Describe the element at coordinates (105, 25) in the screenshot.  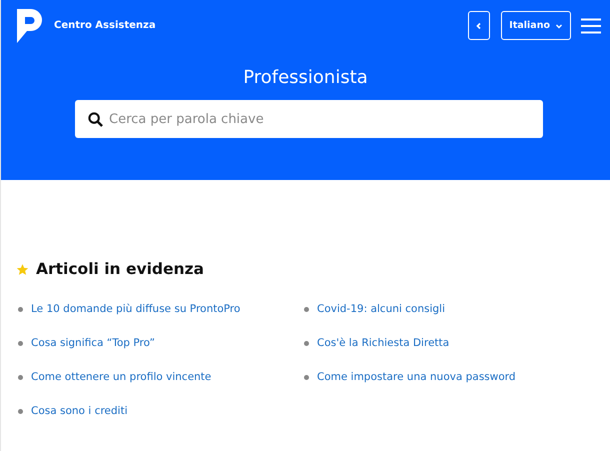
I see `brand-name: Centro Assistenza` at that location.